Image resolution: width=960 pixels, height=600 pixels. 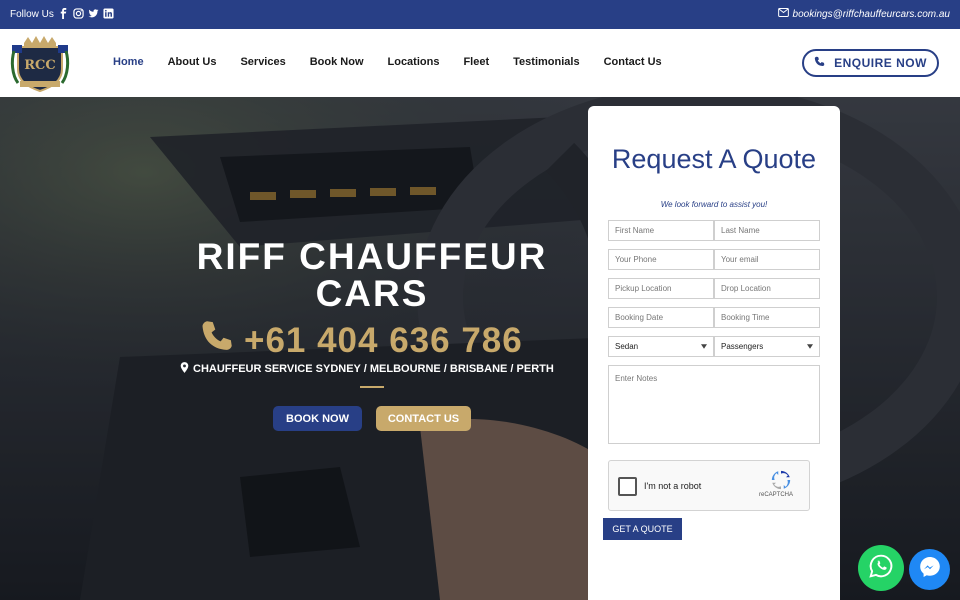 What do you see at coordinates (714, 159) in the screenshot?
I see `quote-title: Request A Quote` at bounding box center [714, 159].